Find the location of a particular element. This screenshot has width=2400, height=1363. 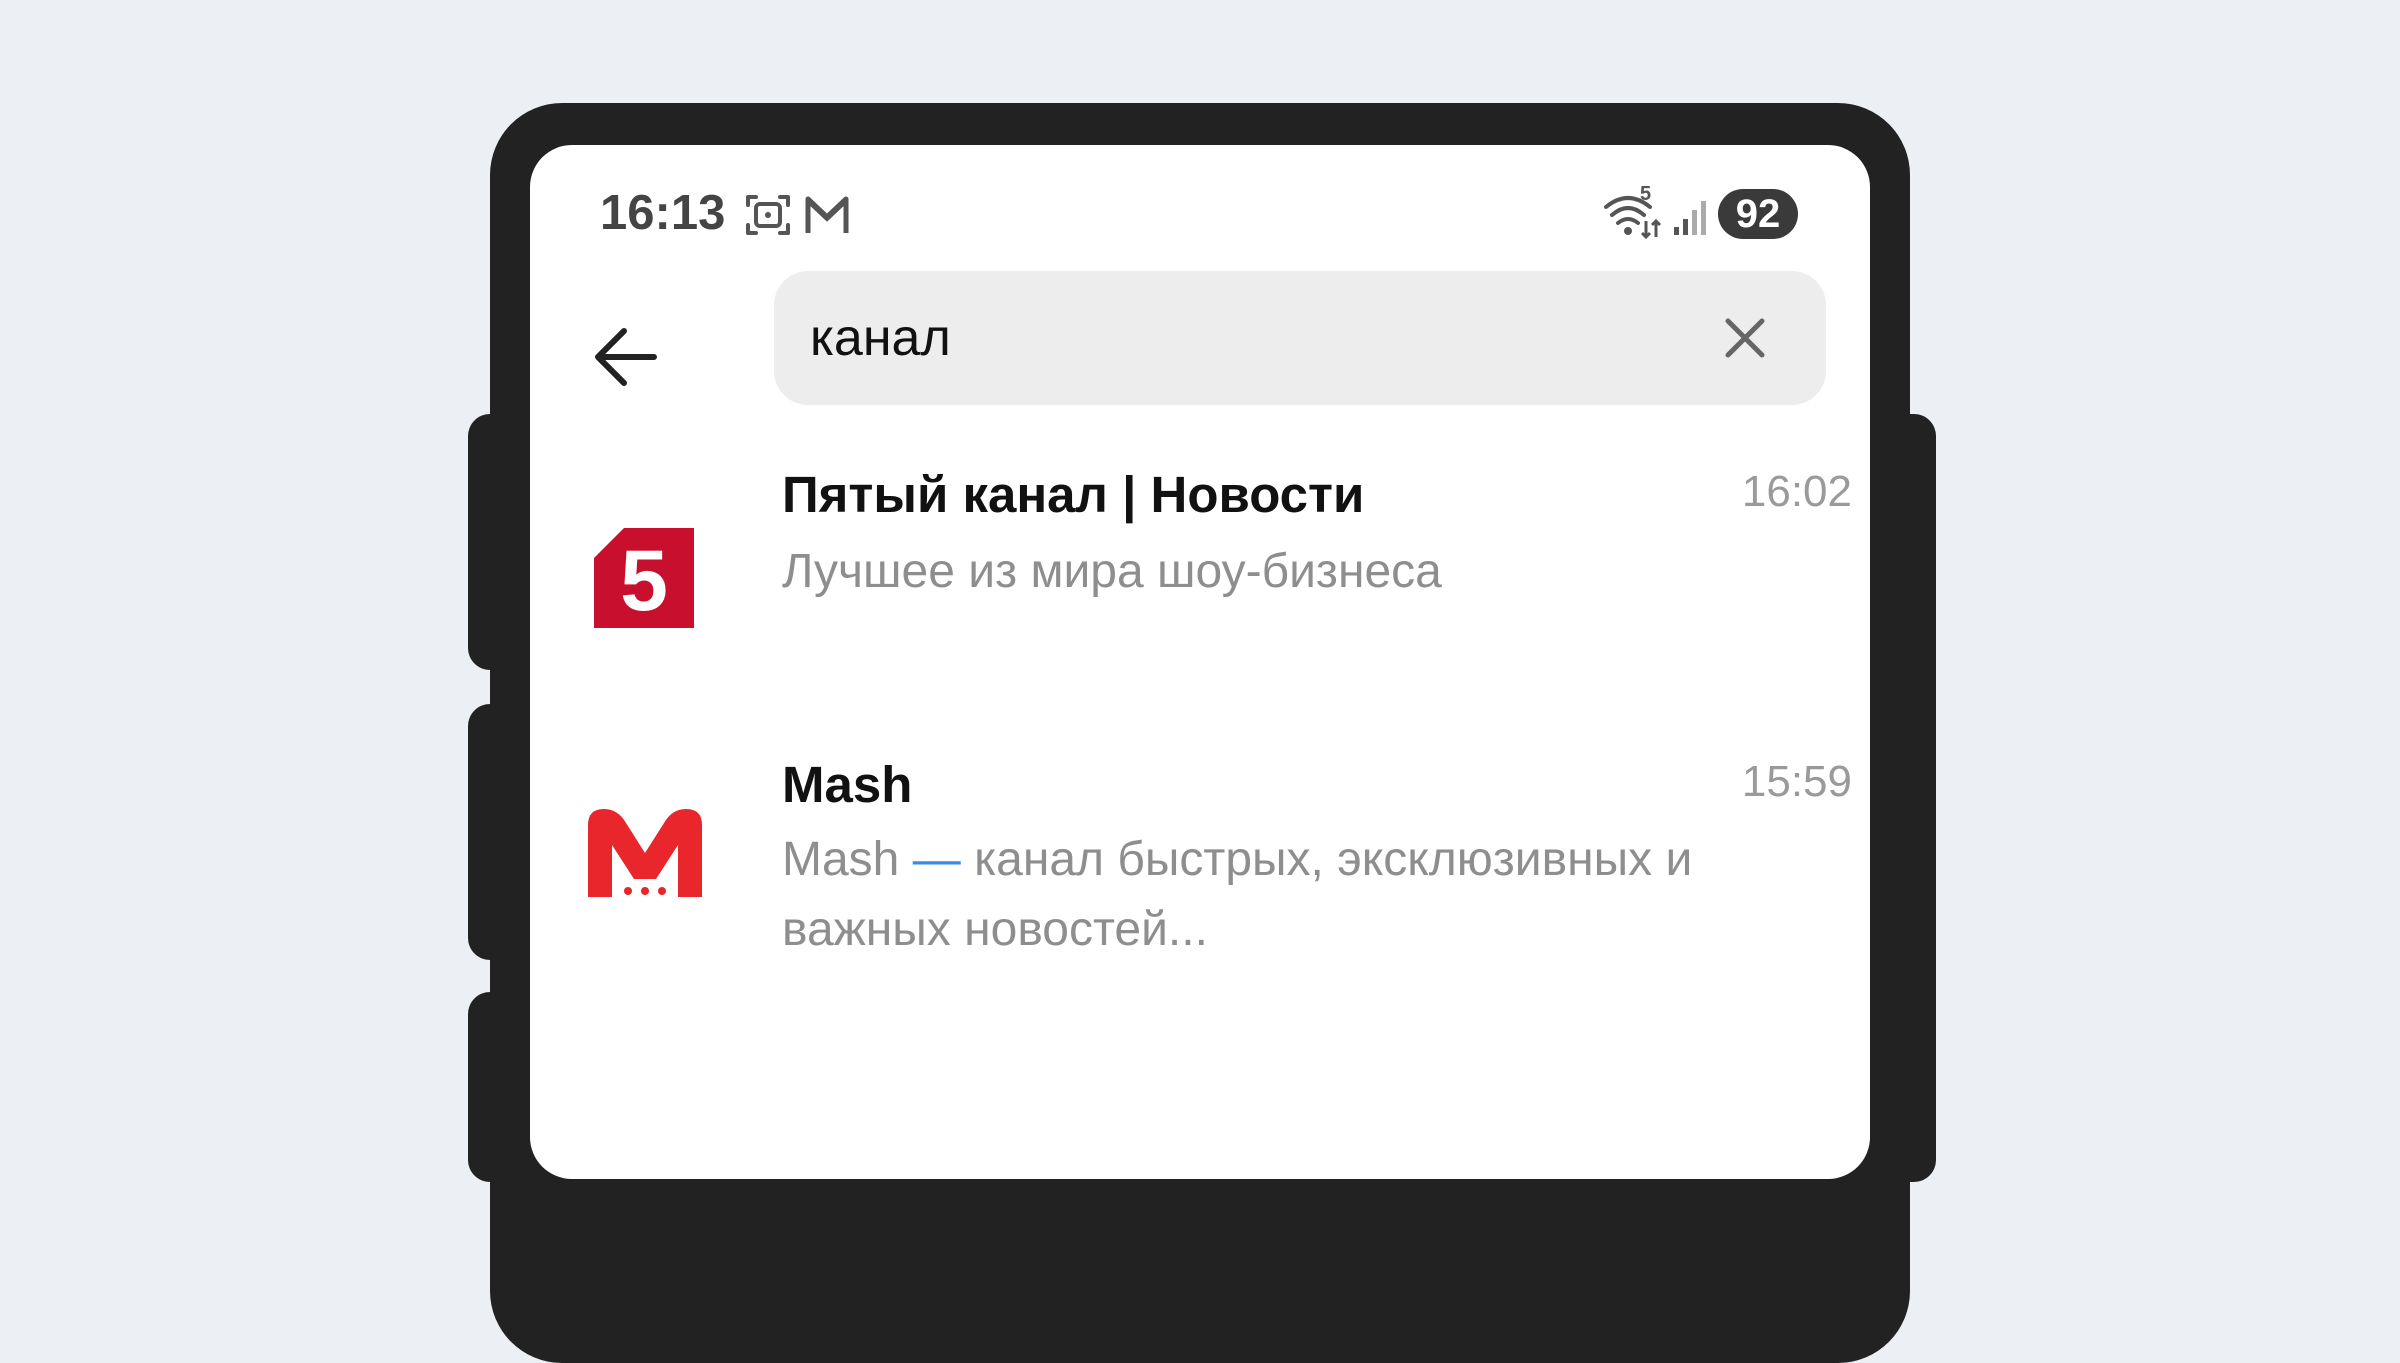

channel-5-logo-icon: 5 is located at coordinates (644, 578).